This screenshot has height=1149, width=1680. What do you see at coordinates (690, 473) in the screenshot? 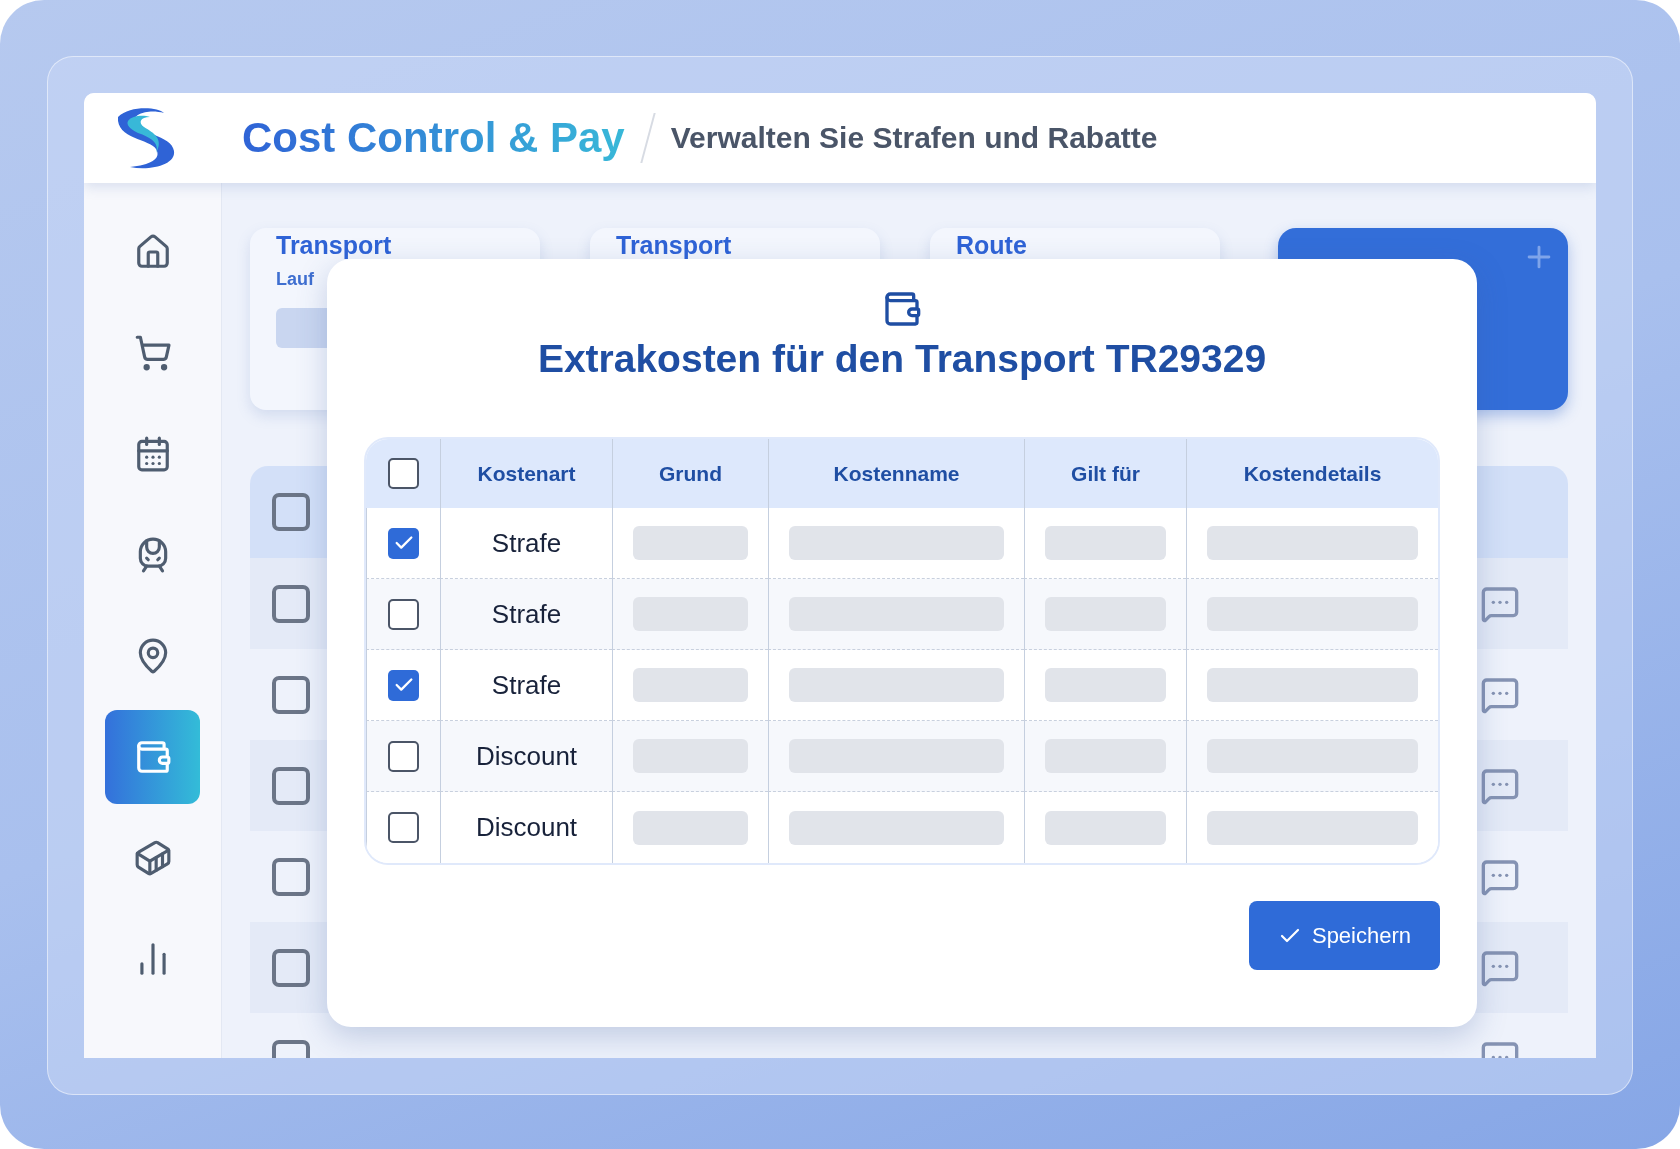
I see `column-header: Grund` at bounding box center [690, 473].